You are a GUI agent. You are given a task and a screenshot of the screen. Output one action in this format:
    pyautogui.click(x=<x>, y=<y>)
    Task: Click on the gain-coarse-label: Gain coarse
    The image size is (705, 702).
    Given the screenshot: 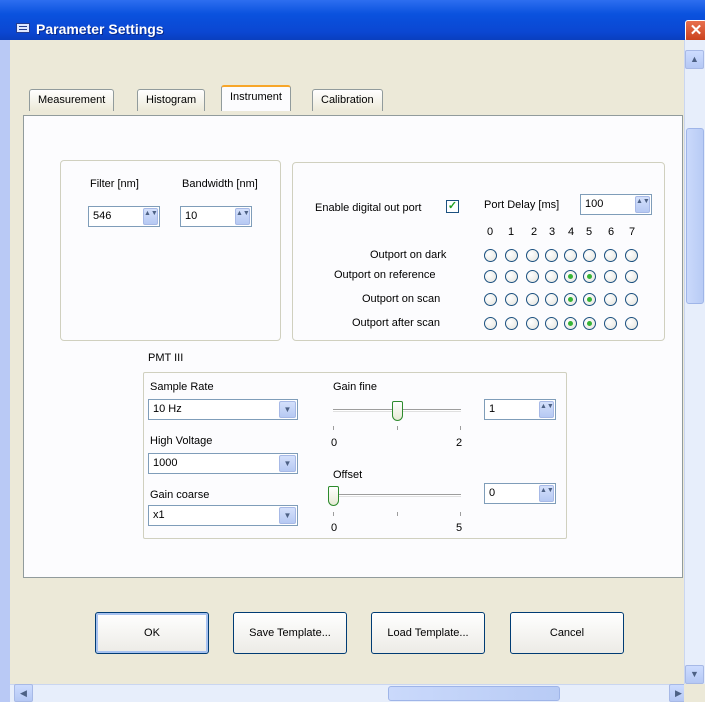 What is the action you would take?
    pyautogui.click(x=180, y=495)
    